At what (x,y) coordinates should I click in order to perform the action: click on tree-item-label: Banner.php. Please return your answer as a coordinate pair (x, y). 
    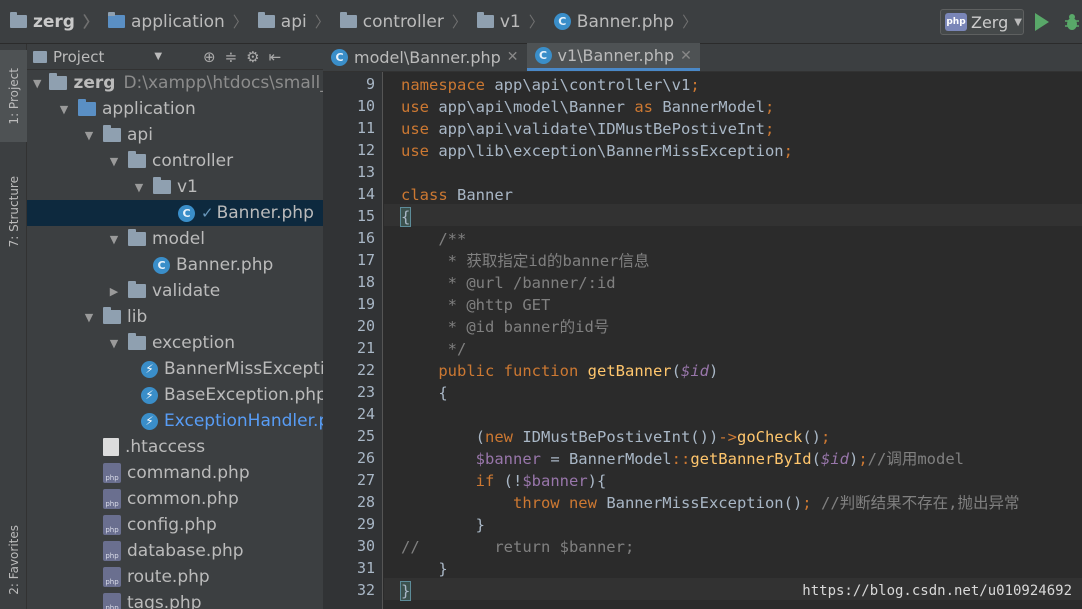
    Looking at the image, I should click on (225, 265).